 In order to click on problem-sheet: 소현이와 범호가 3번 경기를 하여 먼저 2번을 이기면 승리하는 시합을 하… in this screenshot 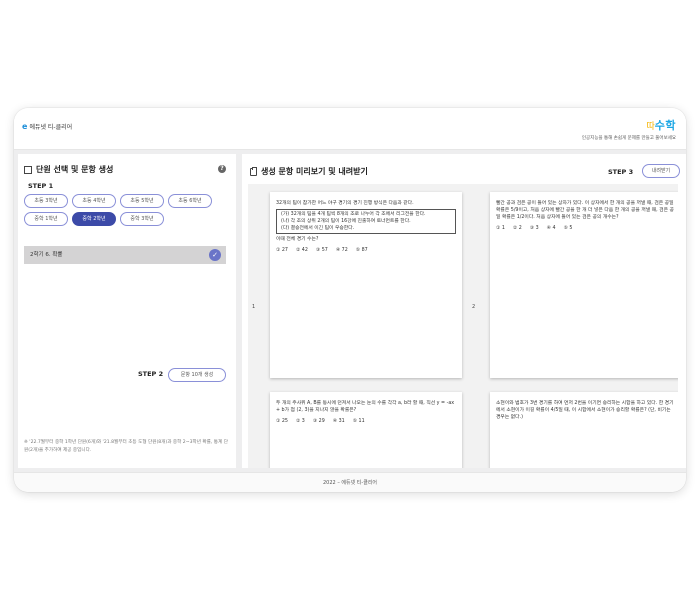, I will do `click(584, 430)`.